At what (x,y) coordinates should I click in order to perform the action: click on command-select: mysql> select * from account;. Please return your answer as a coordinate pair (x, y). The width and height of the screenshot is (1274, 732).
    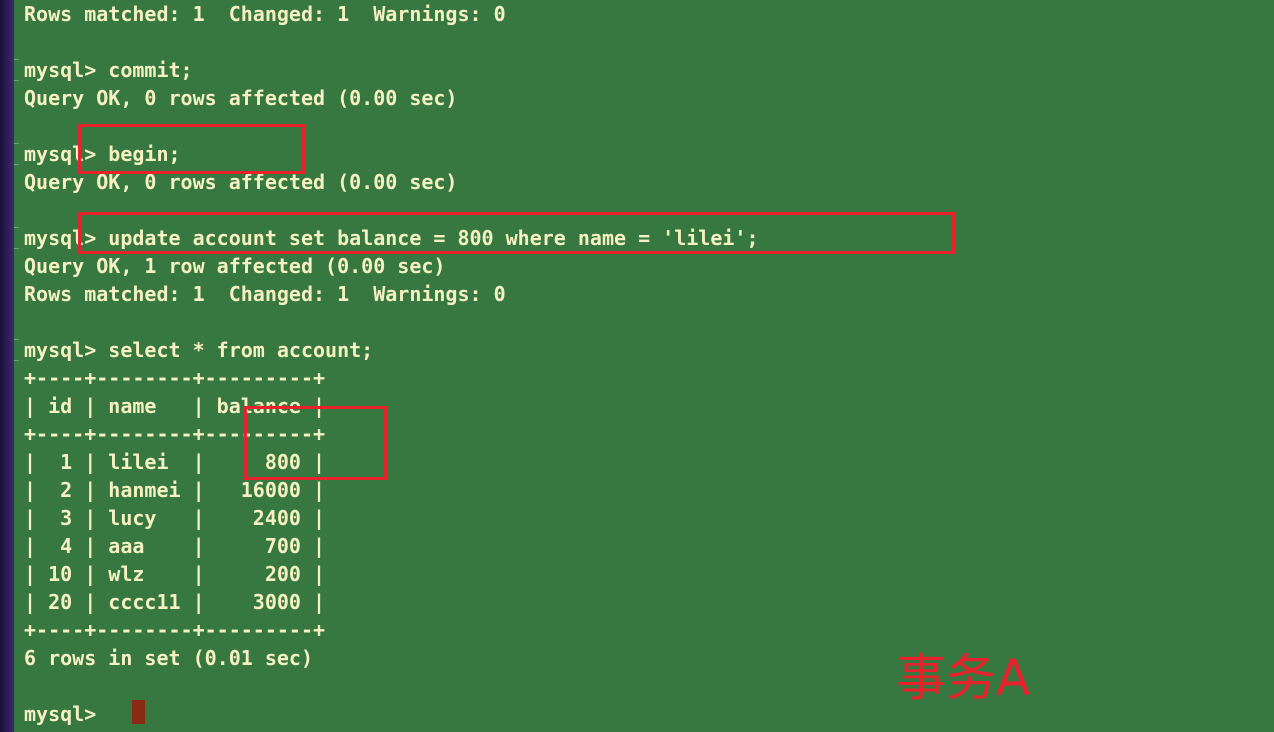
    Looking at the image, I should click on (199, 350).